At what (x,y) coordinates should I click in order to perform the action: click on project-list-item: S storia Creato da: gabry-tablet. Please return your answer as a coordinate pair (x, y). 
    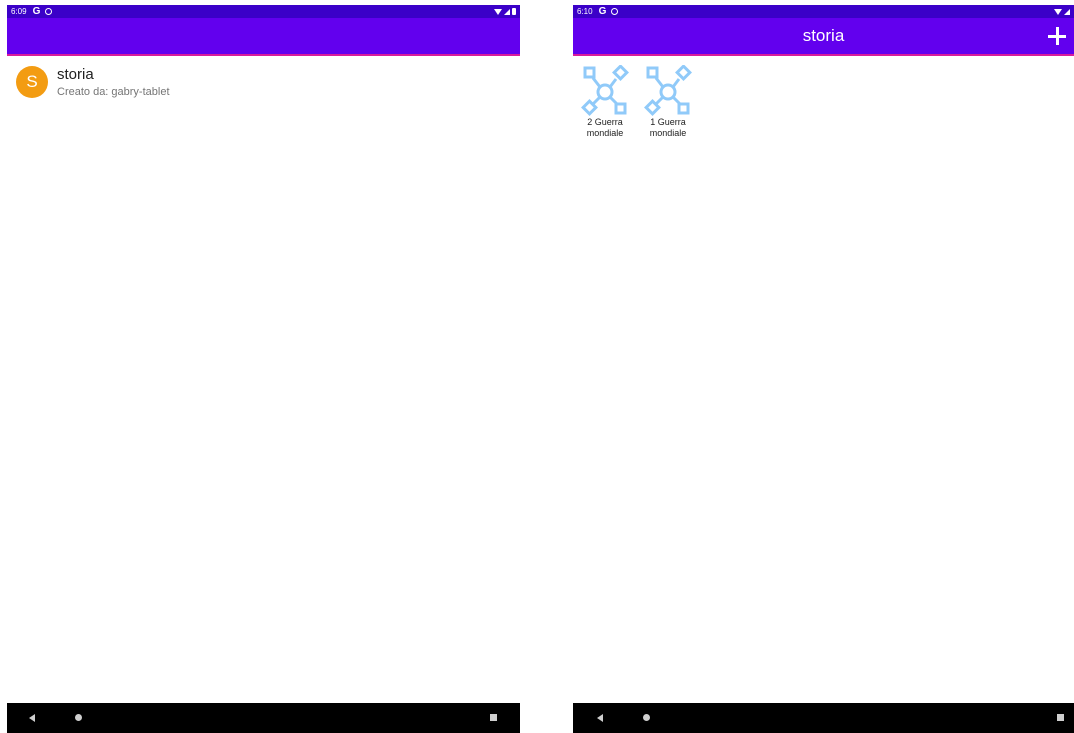
    Looking at the image, I should click on (263, 83).